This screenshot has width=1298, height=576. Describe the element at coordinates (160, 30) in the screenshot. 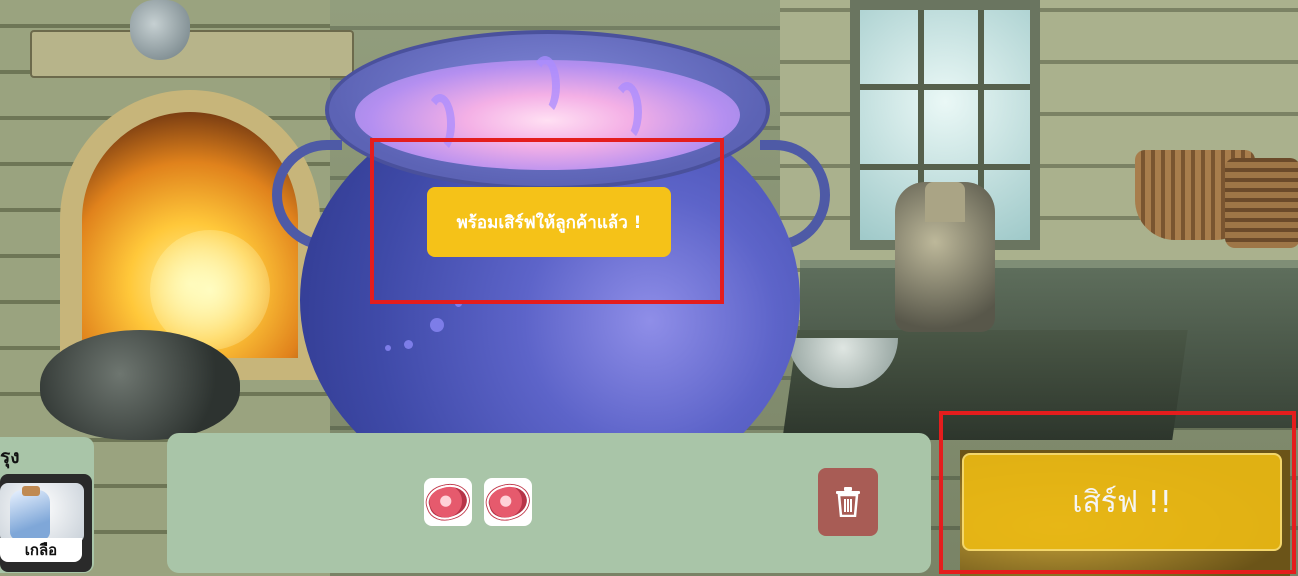

I see `vase-decoration` at that location.